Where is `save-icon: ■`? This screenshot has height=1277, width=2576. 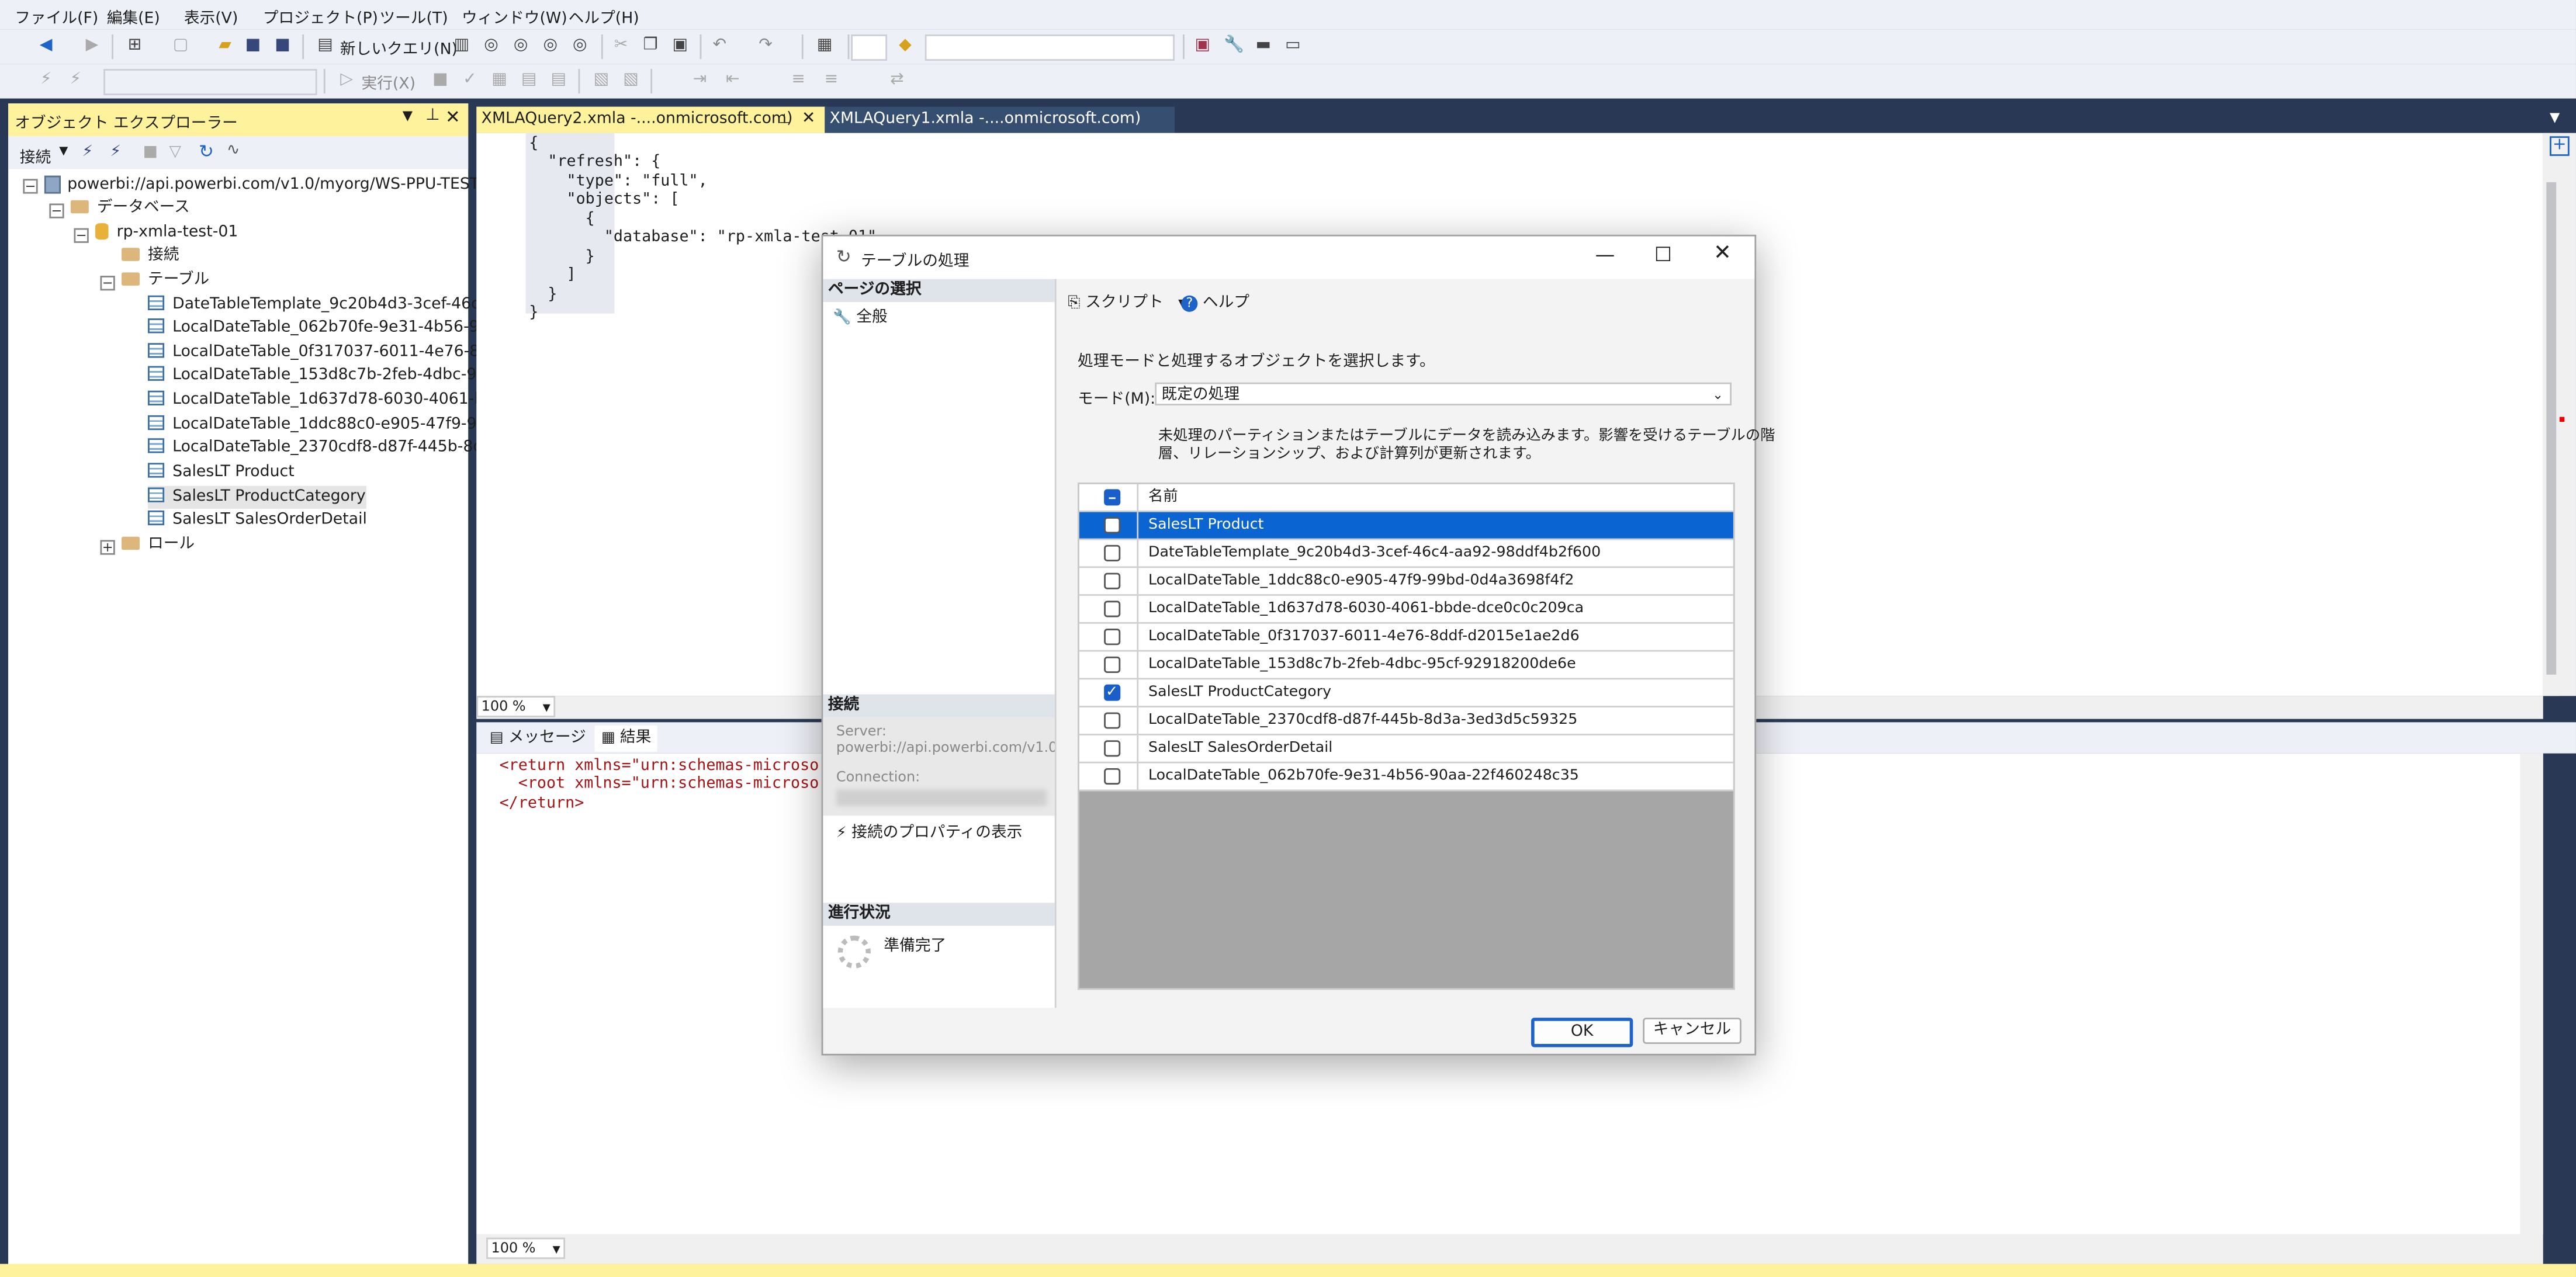 save-icon: ■ is located at coordinates (253, 46).